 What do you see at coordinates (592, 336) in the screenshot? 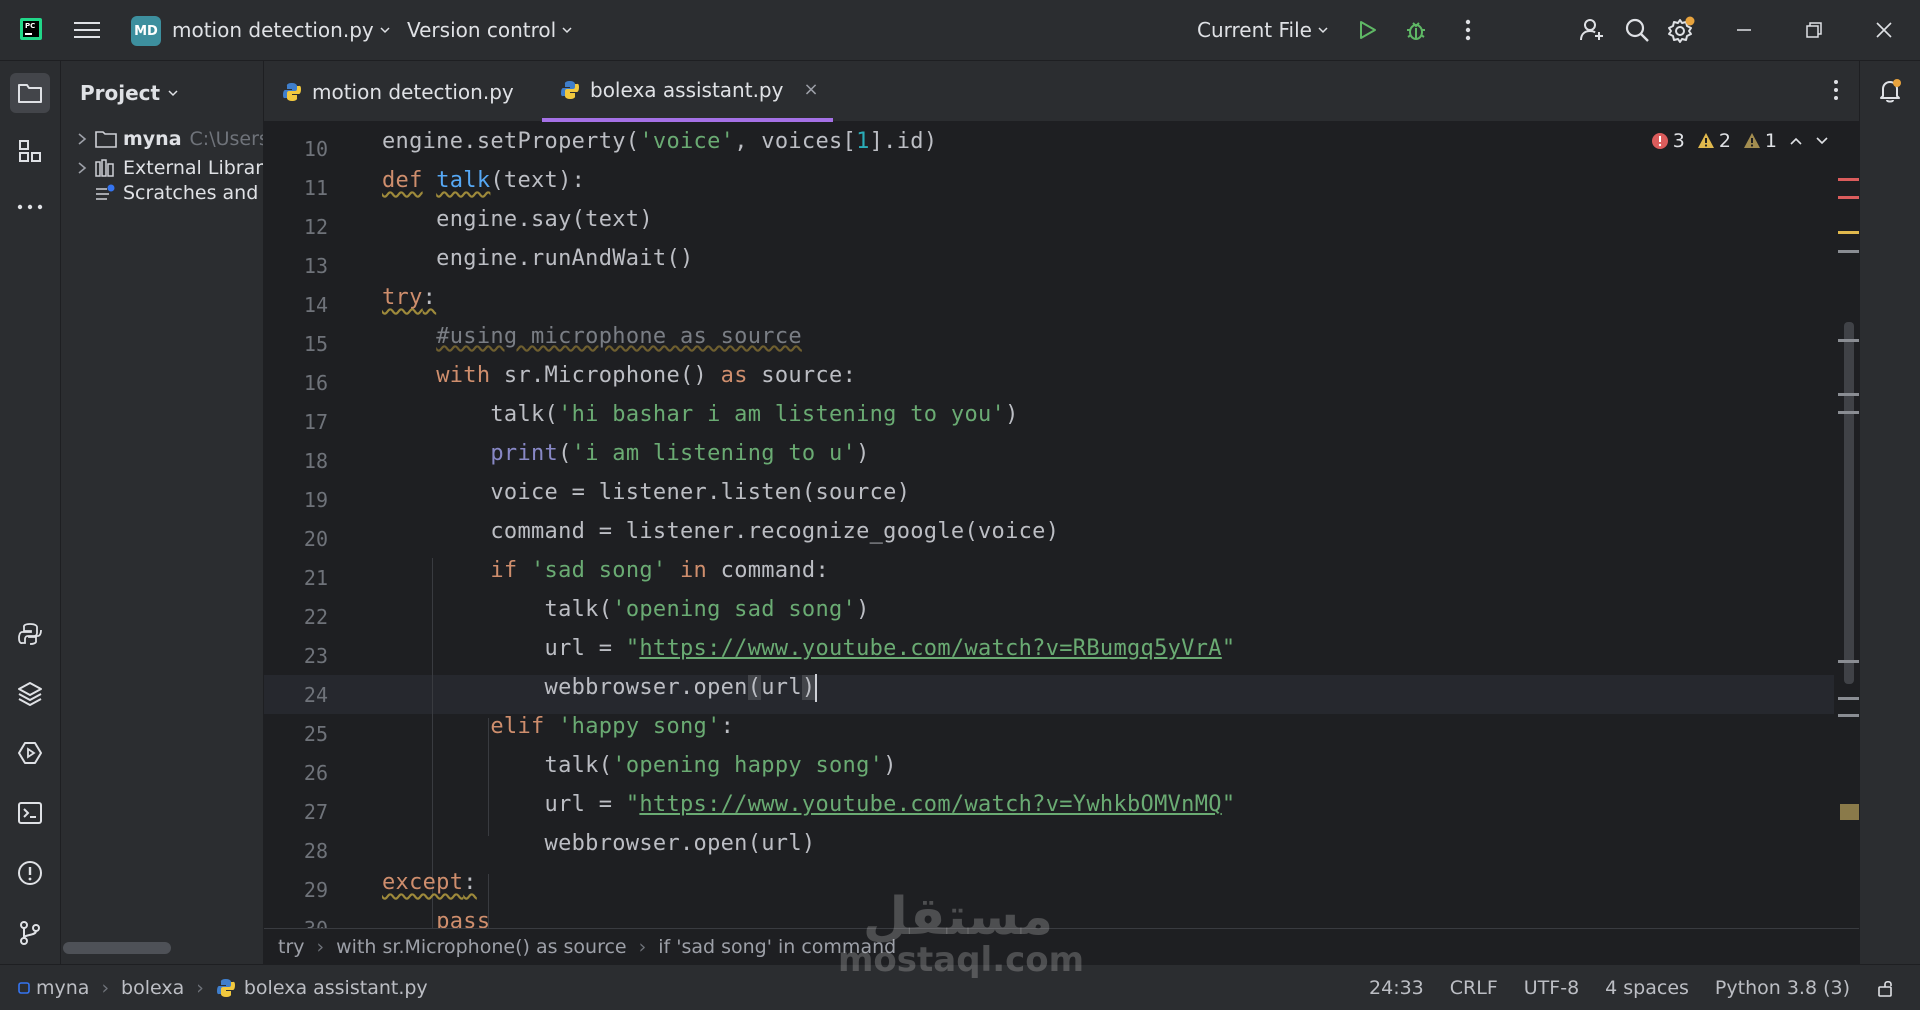
I see `code-line: #using microphone as source` at bounding box center [592, 336].